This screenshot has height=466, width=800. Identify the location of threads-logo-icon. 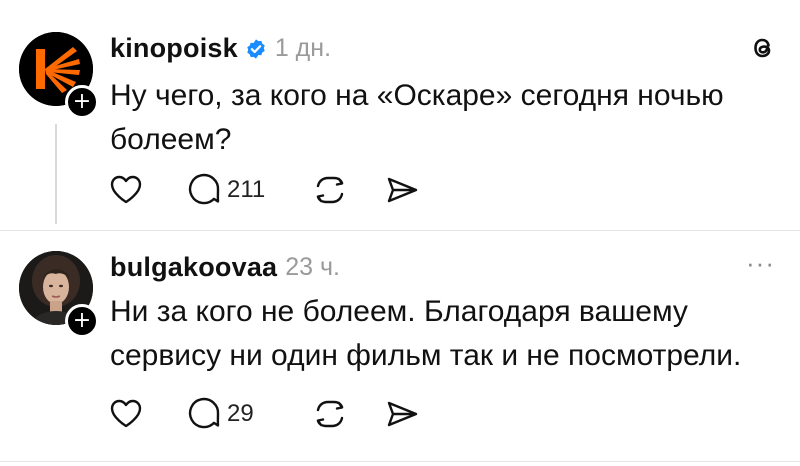
(763, 48).